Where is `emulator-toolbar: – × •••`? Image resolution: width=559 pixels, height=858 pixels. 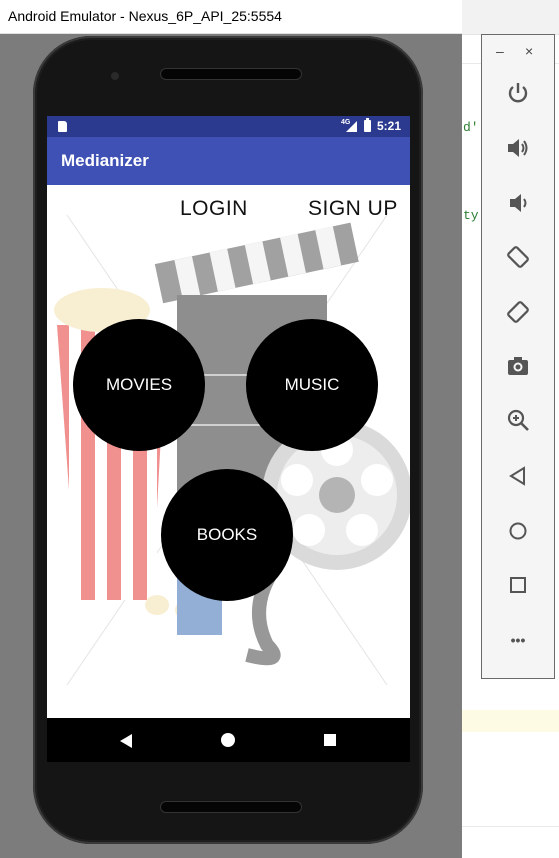
emulator-toolbar: – × ••• is located at coordinates (518, 356).